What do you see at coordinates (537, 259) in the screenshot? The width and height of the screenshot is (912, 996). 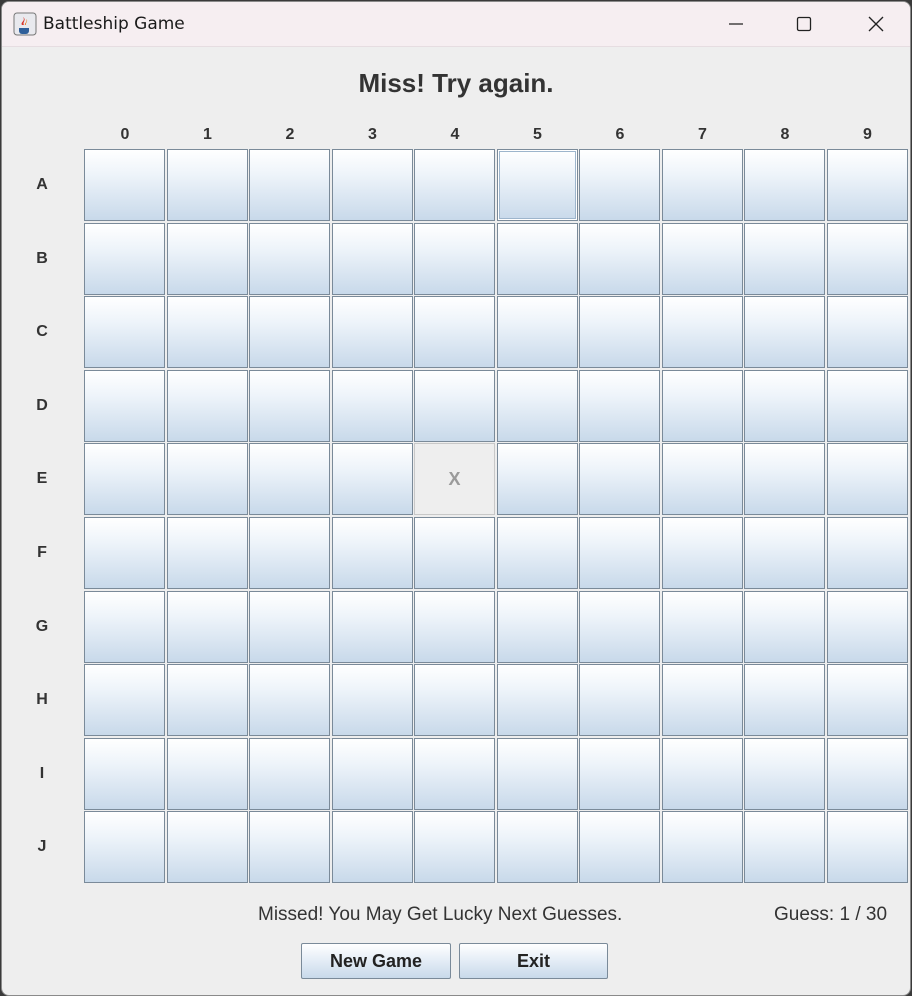 I see `grid-cell-b5` at bounding box center [537, 259].